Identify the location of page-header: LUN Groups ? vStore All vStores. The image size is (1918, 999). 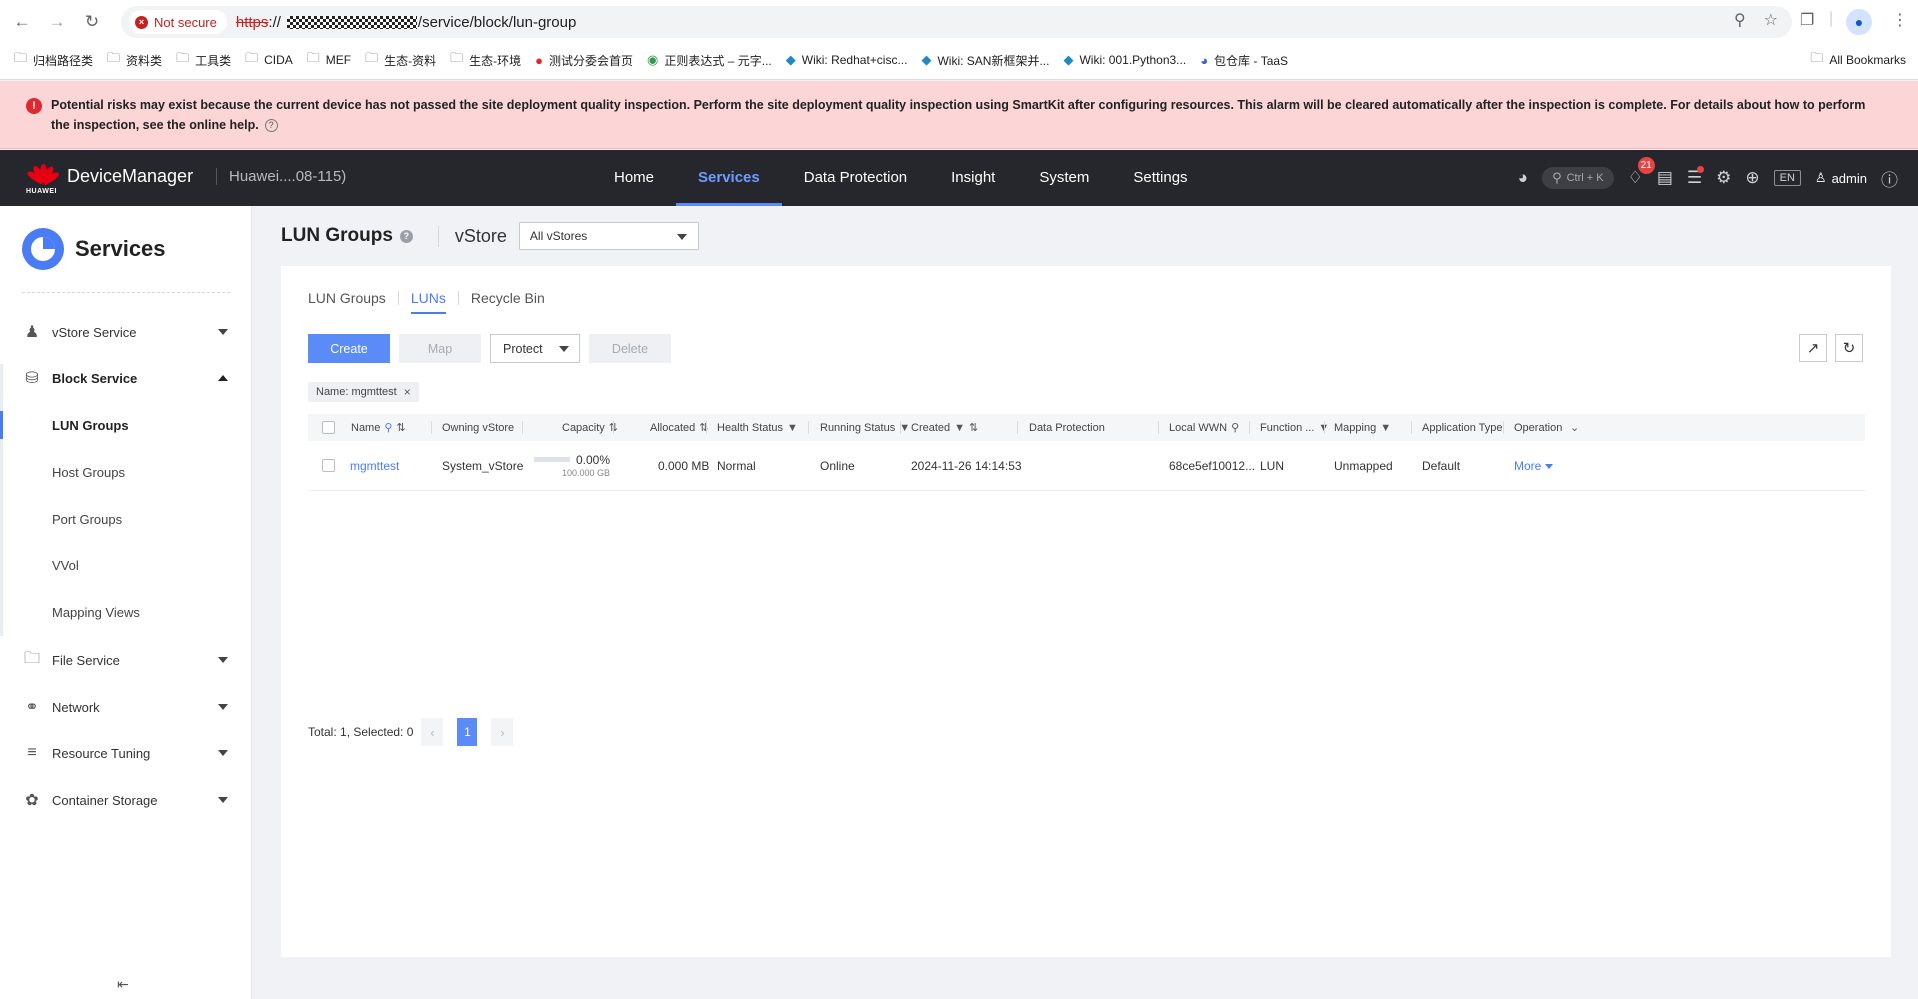
(490, 236).